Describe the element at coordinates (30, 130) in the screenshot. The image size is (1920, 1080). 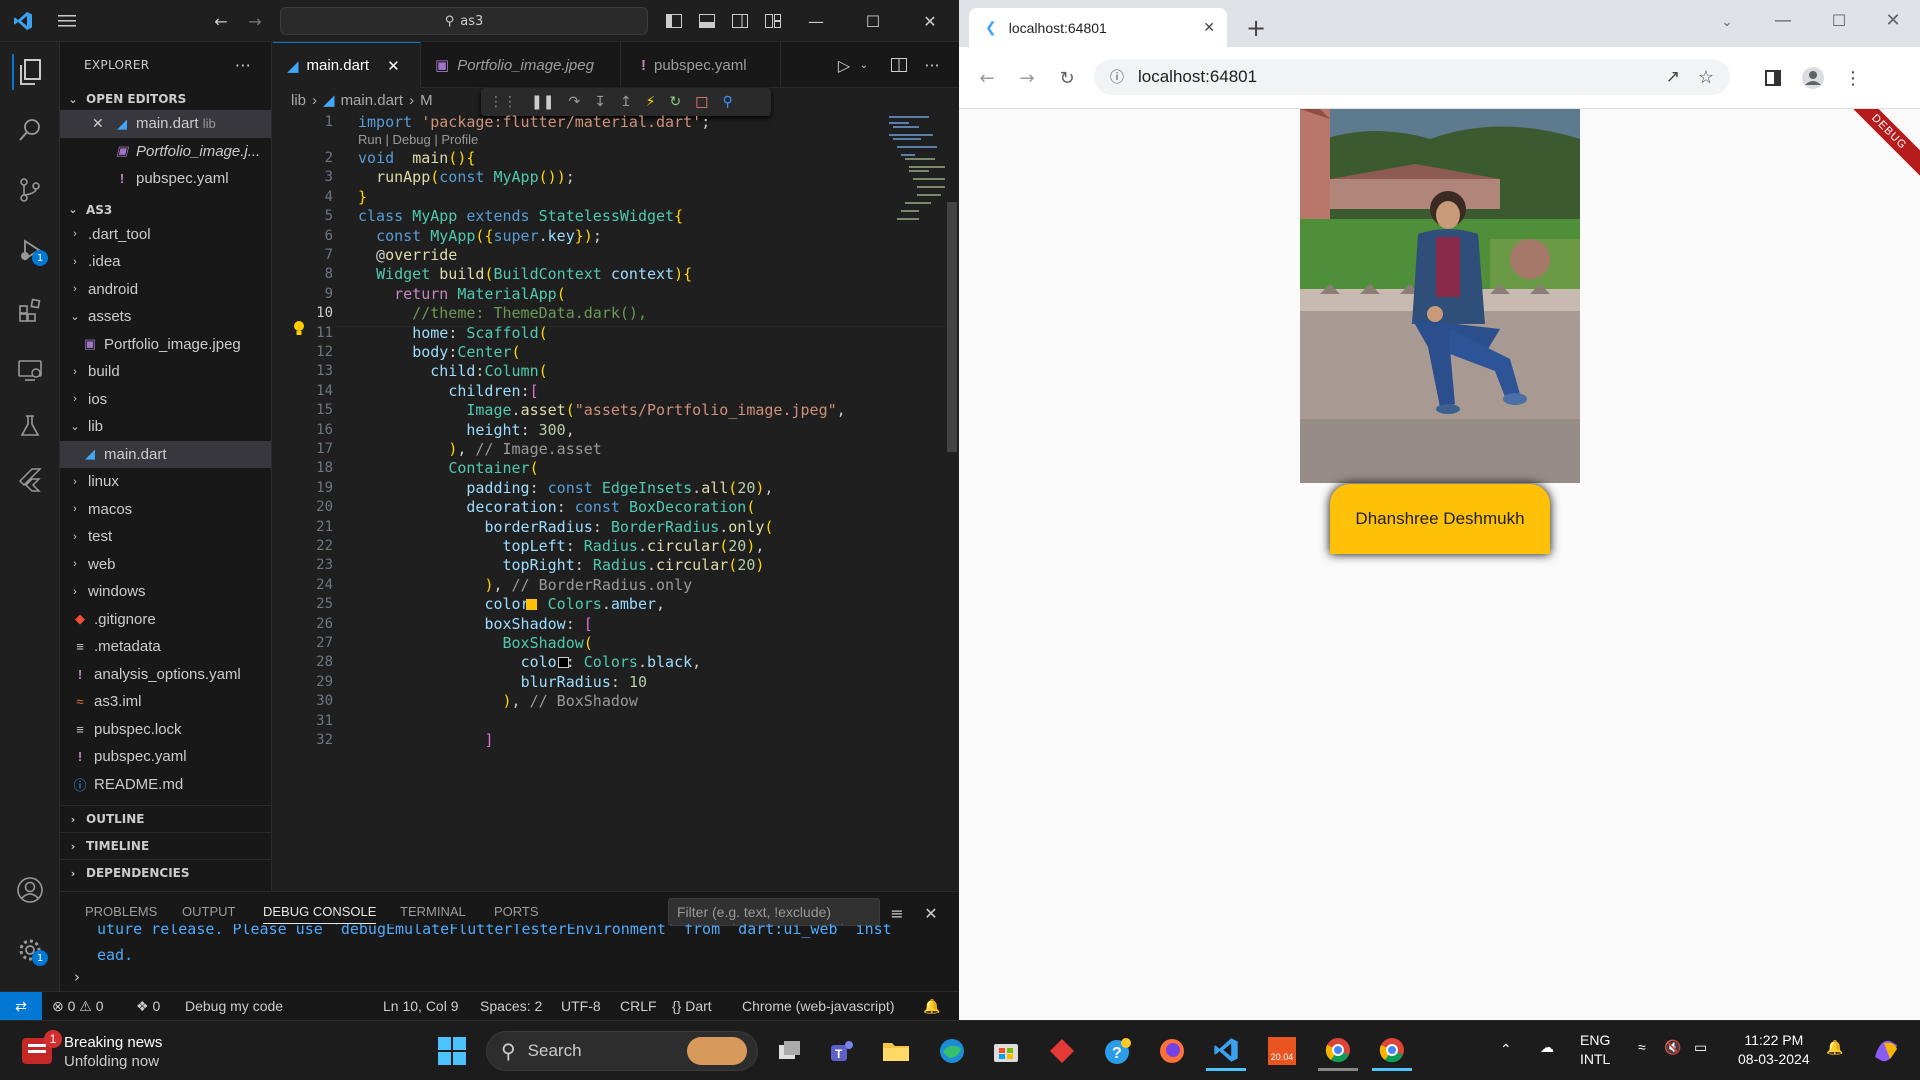
I see `search-view-icon` at that location.